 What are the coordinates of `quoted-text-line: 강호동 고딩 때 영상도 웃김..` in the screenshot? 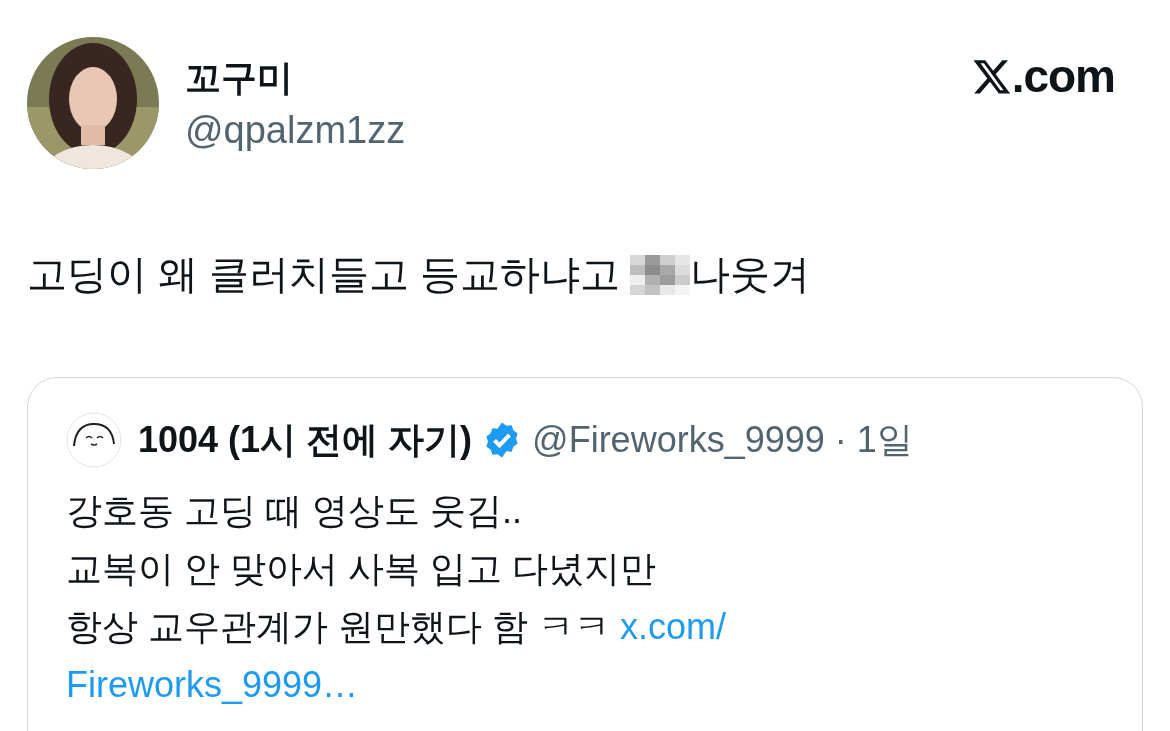 It's located at (294, 511).